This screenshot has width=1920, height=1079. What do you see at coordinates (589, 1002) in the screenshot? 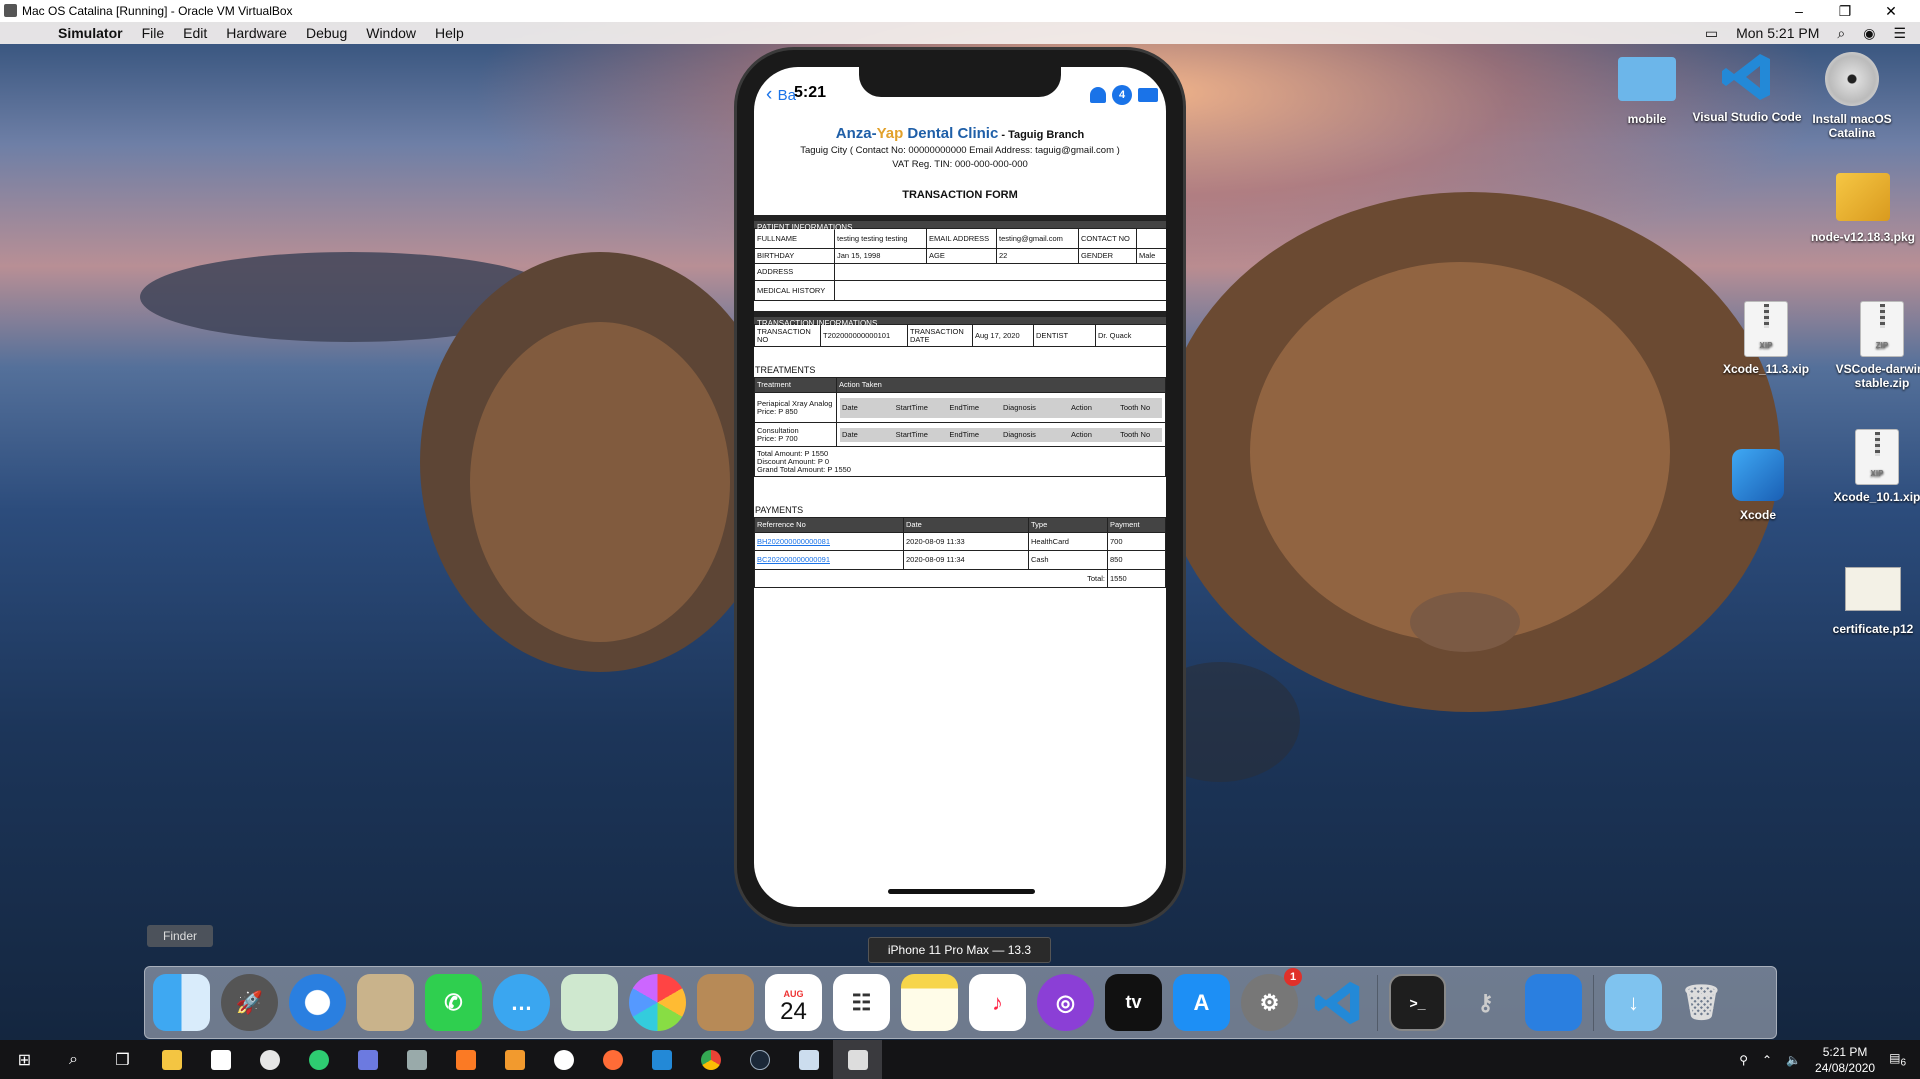
I see `maps-icon` at bounding box center [589, 1002].